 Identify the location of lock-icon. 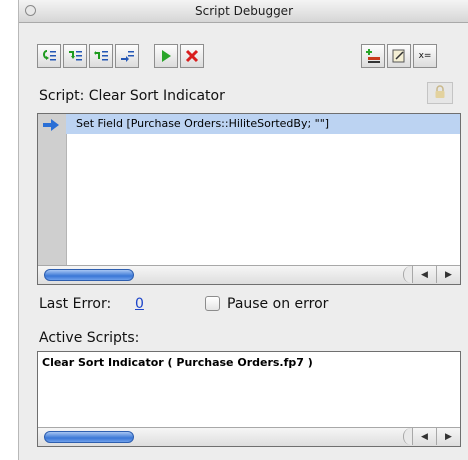
(440, 93).